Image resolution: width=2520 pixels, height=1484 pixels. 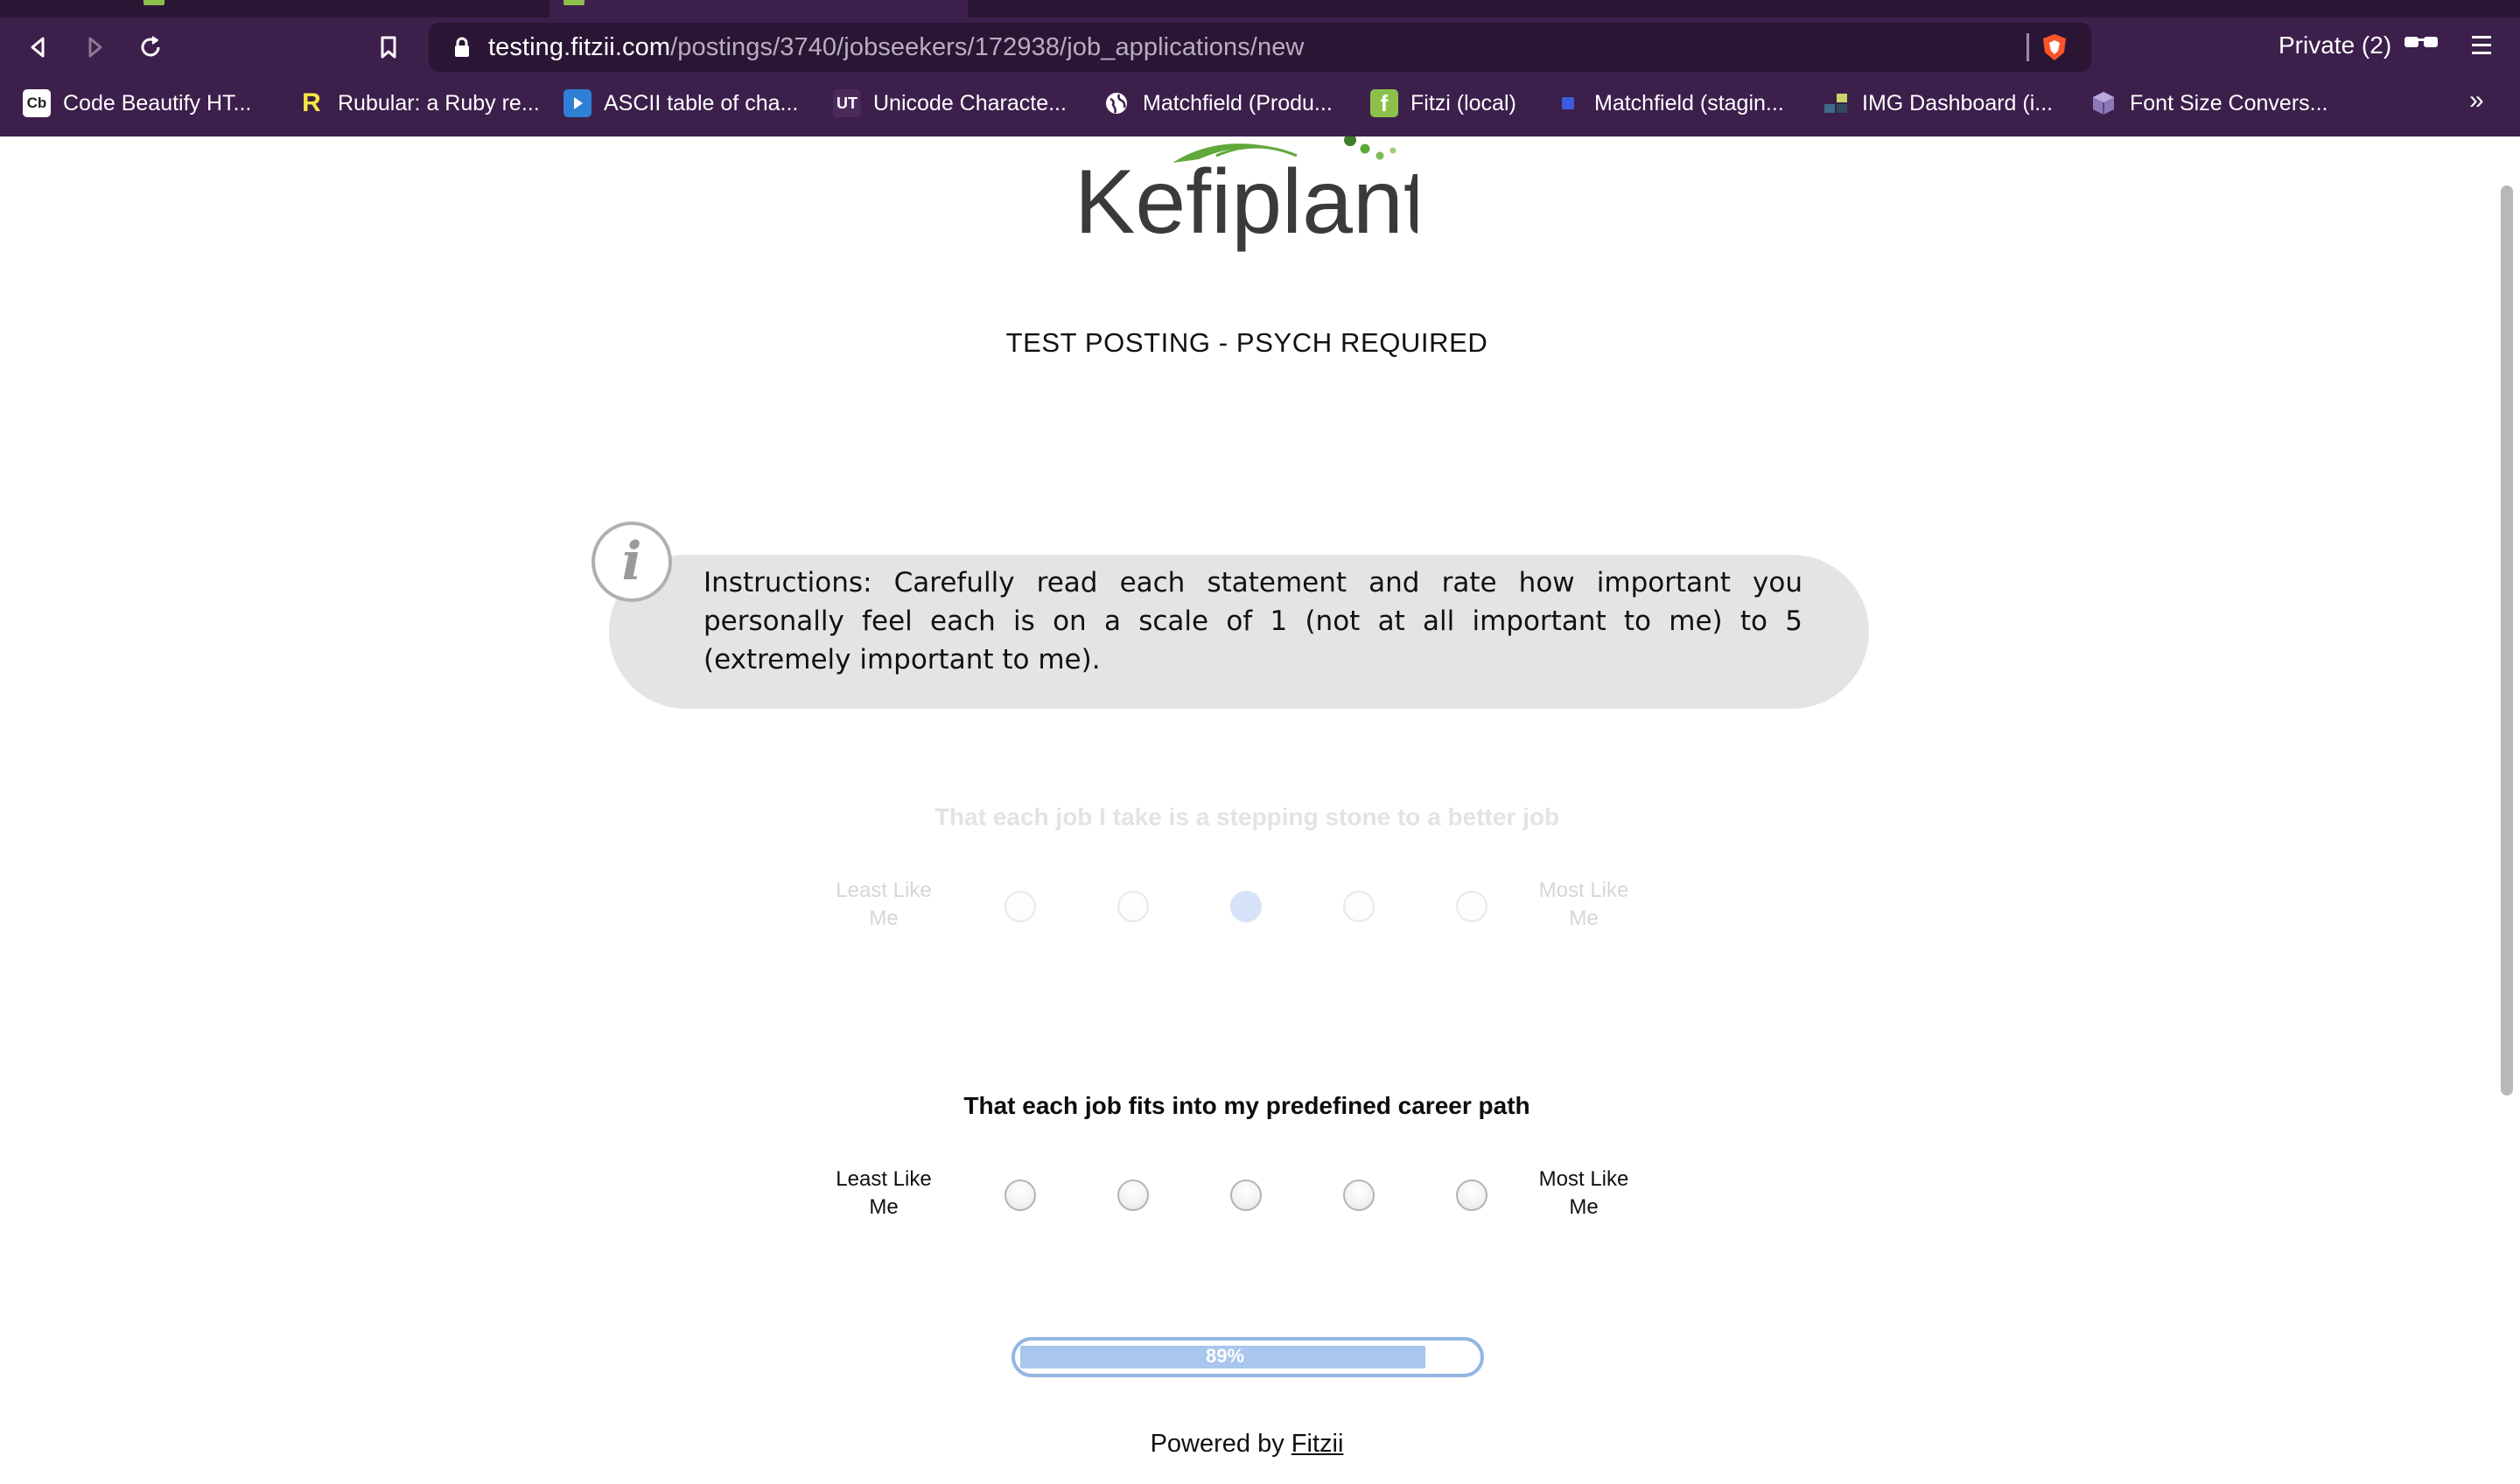 I want to click on play-icon, so click(x=578, y=103).